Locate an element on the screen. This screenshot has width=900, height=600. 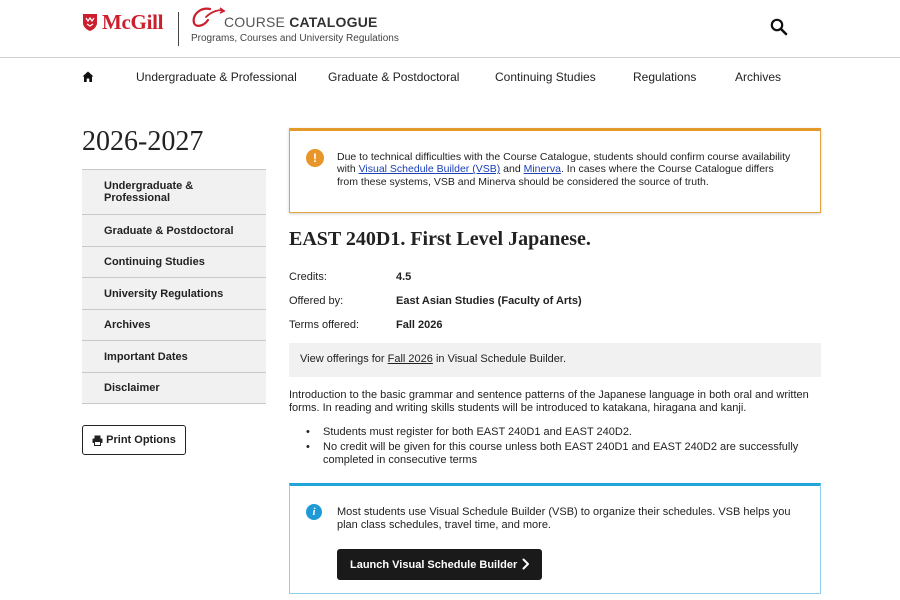
terms-offered-value: Fall 2026 is located at coordinates (419, 325).